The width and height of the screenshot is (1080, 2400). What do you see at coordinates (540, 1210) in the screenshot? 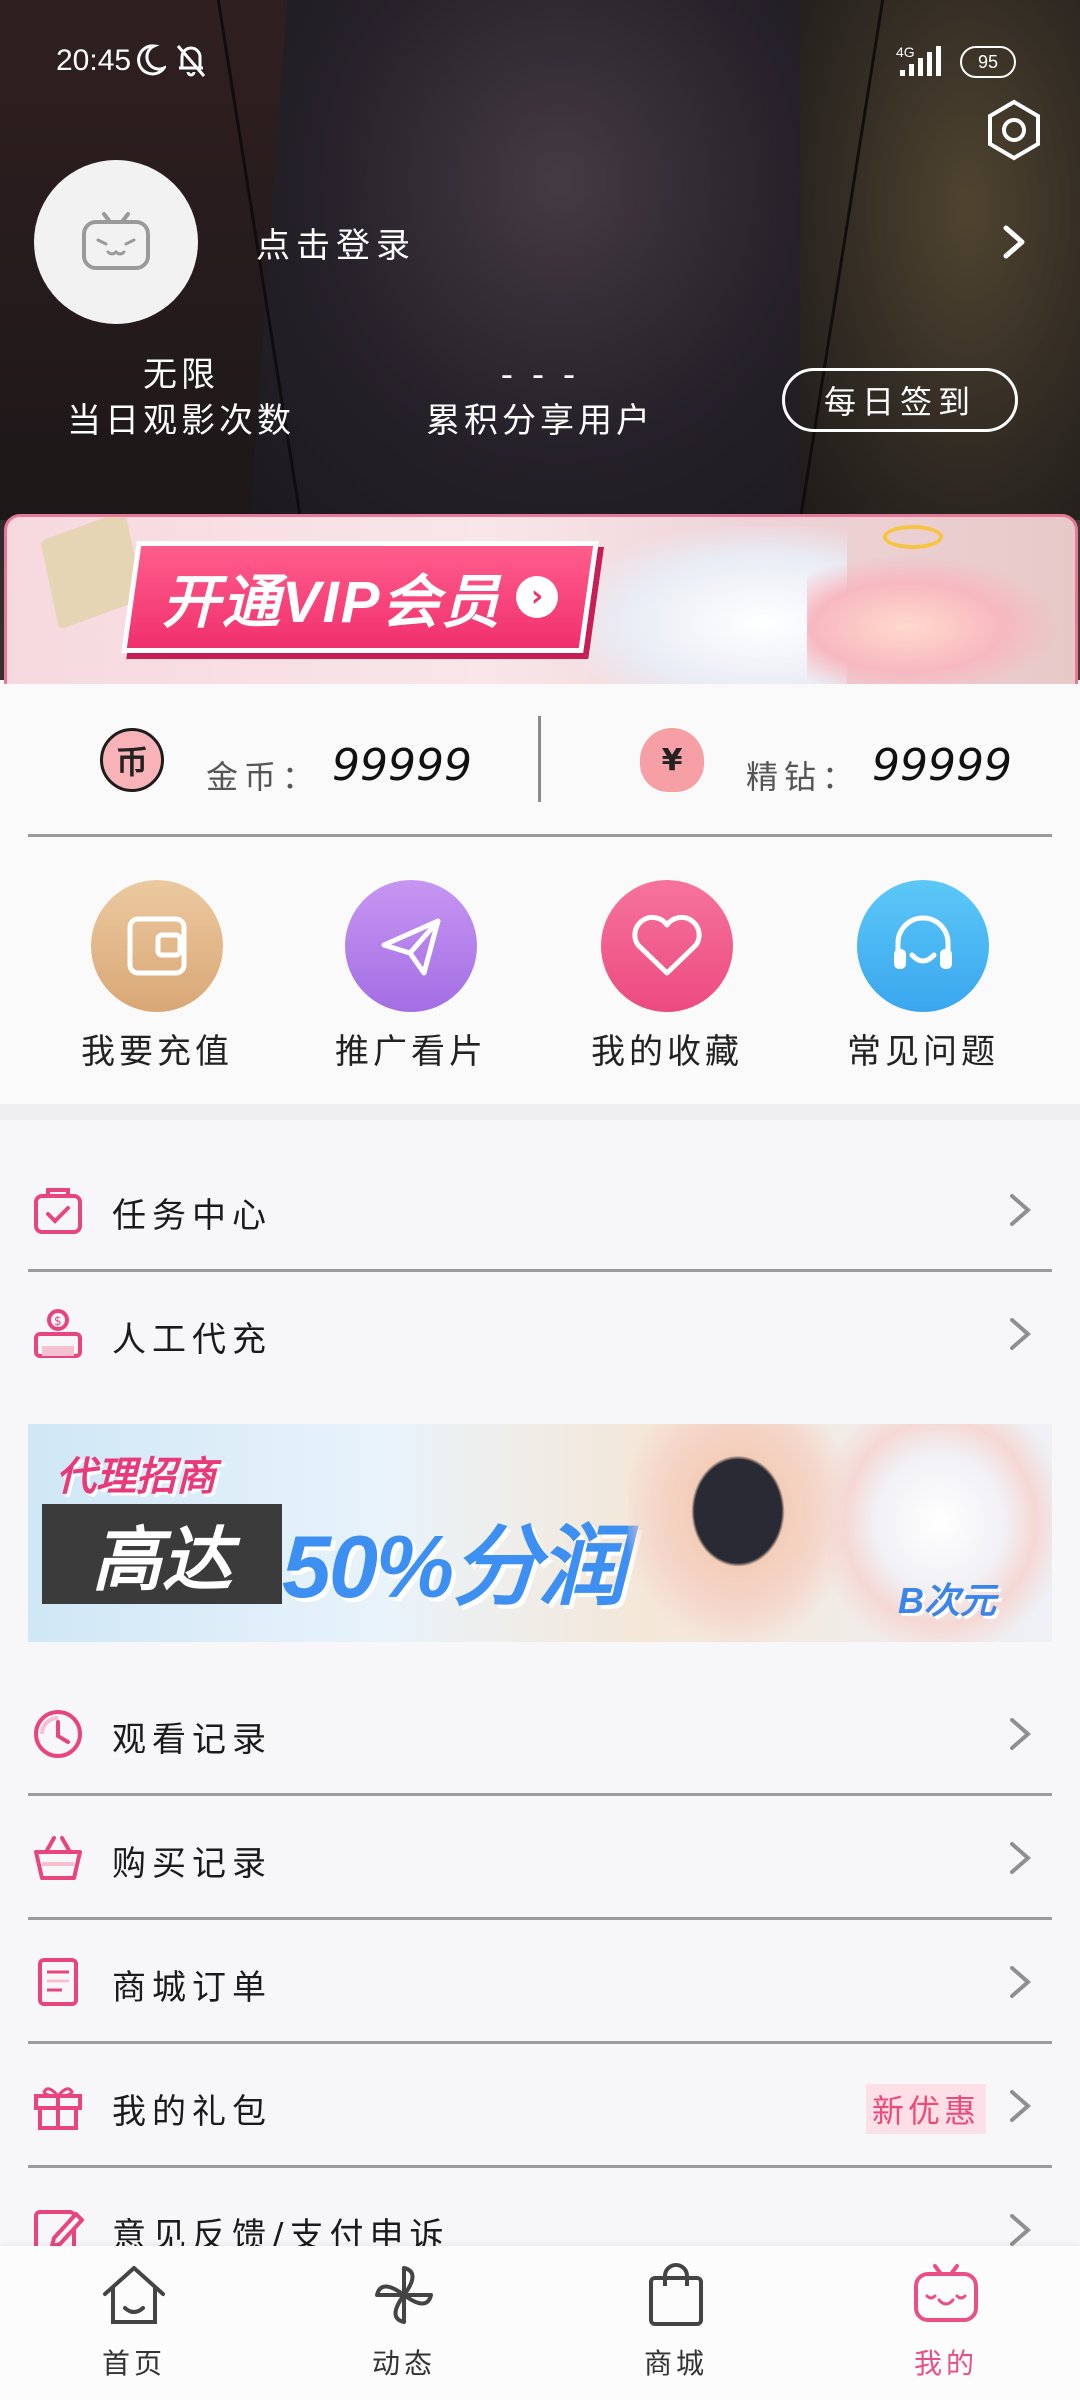
I see `menu-item-task-center: 任务中心` at bounding box center [540, 1210].